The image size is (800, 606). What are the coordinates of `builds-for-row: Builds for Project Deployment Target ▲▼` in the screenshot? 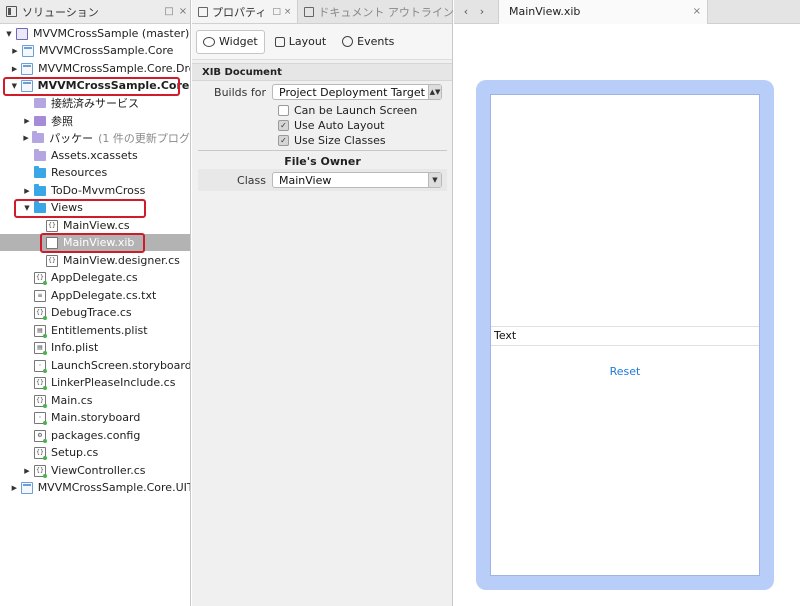 It's located at (322, 92).